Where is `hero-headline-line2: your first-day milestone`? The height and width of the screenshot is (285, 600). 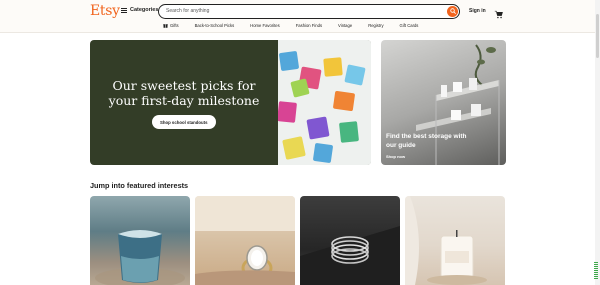 hero-headline-line2: your first-day milestone is located at coordinates (184, 100).